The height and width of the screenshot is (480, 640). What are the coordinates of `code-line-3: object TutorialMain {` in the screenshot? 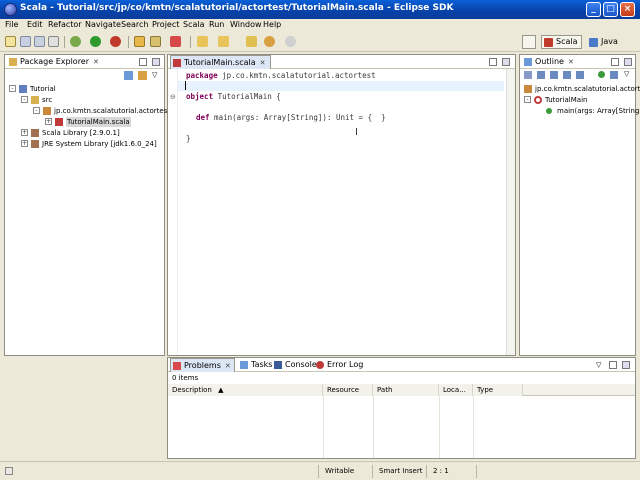 It's located at (233, 96).